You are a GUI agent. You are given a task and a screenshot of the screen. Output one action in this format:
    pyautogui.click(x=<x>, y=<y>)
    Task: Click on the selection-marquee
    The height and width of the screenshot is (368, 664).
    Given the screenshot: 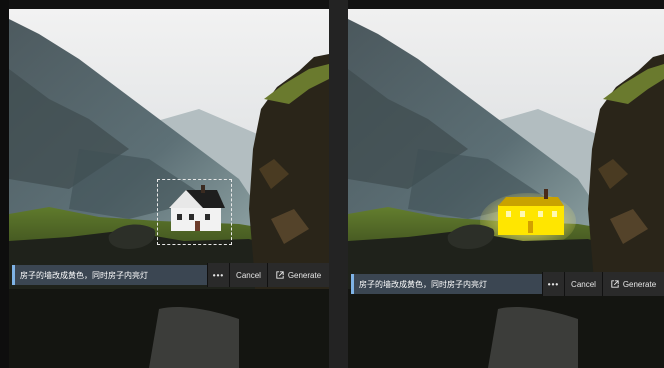 What is the action you would take?
    pyautogui.click(x=194, y=212)
    